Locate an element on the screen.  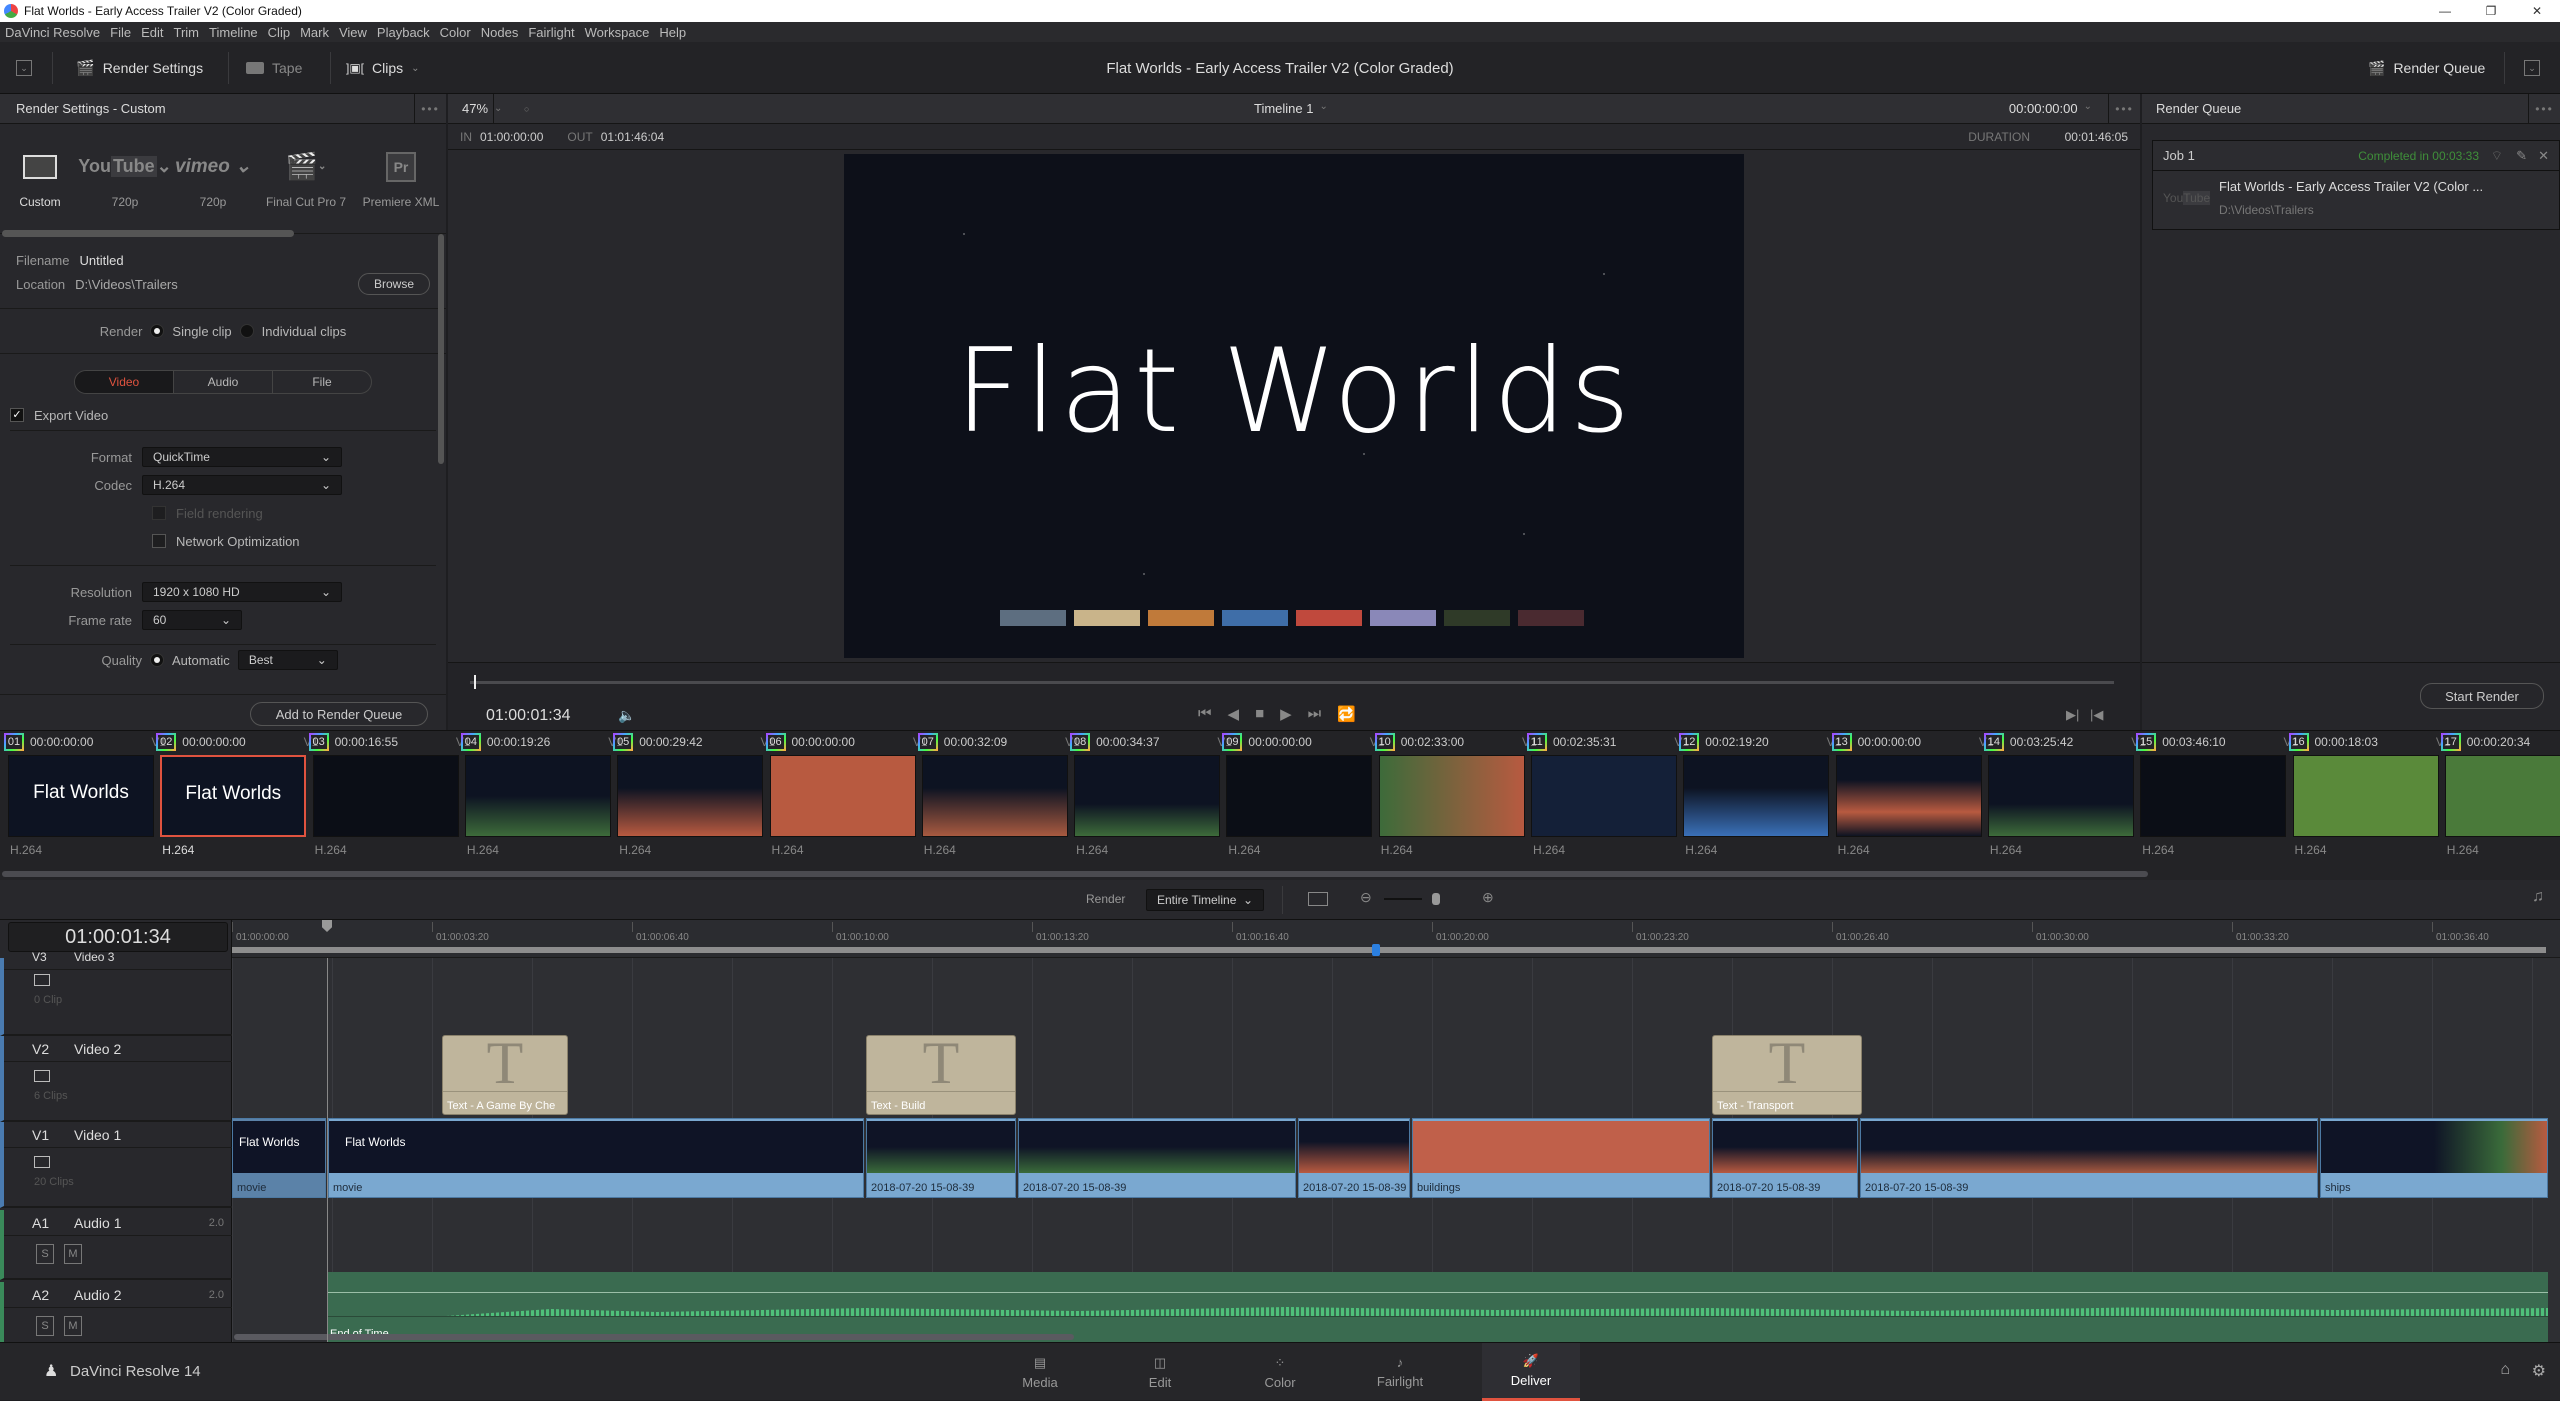
minimize-button: — is located at coordinates (2445, 11).